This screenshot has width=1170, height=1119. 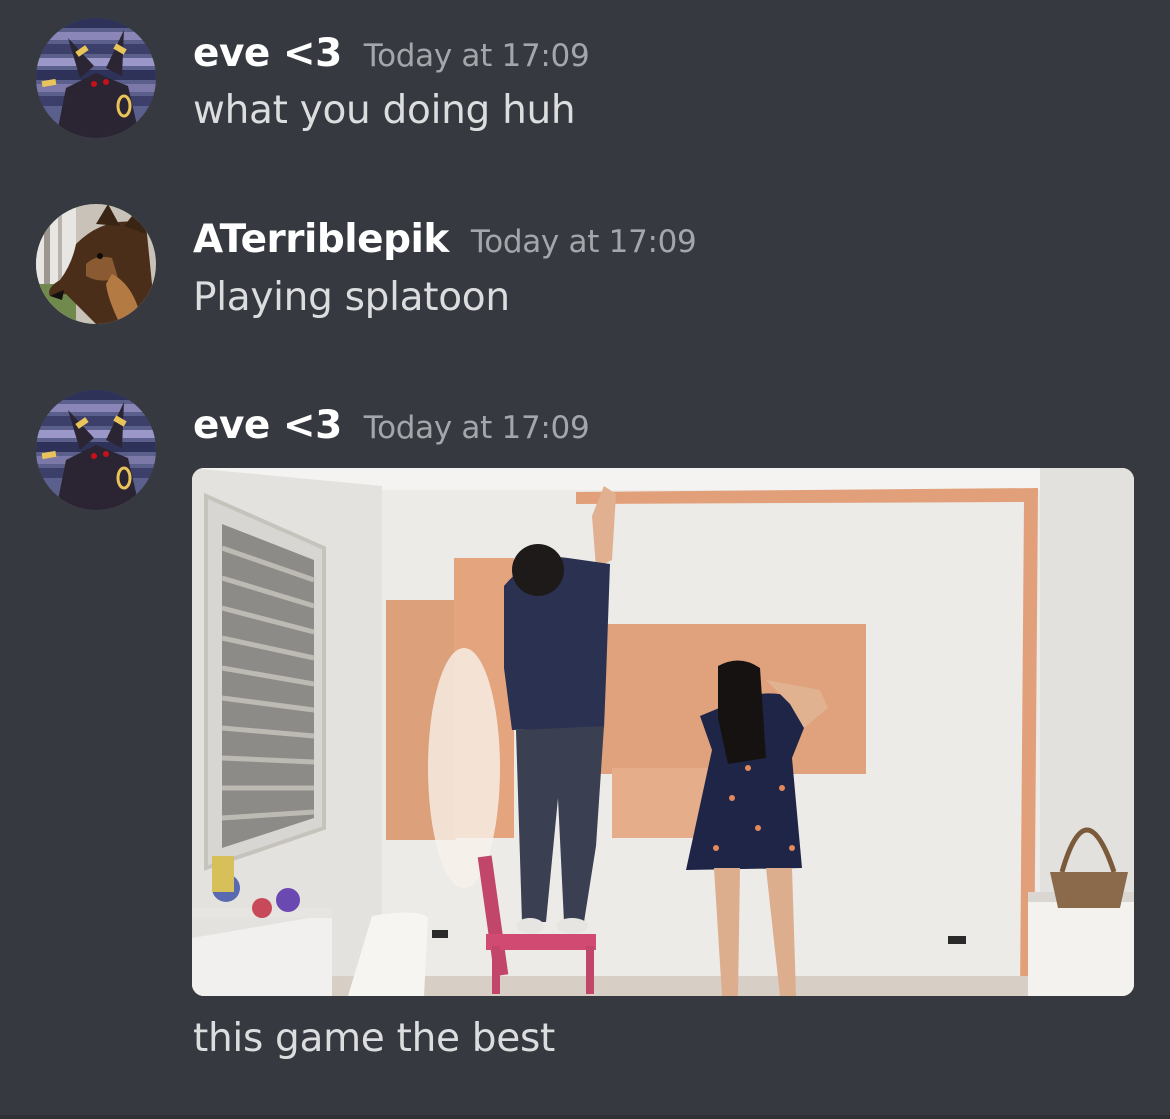 What do you see at coordinates (96, 264) in the screenshot?
I see `german-shepherd-avatar-icon` at bounding box center [96, 264].